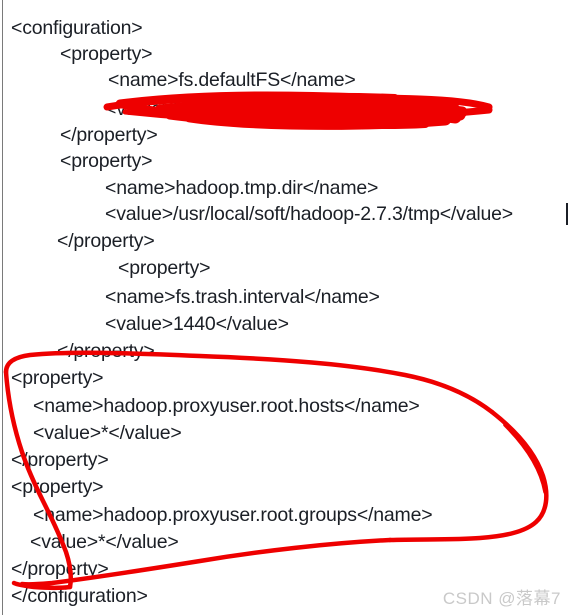  Describe the element at coordinates (197, 324) in the screenshot. I see `code-line: <value>1440</value>` at that location.